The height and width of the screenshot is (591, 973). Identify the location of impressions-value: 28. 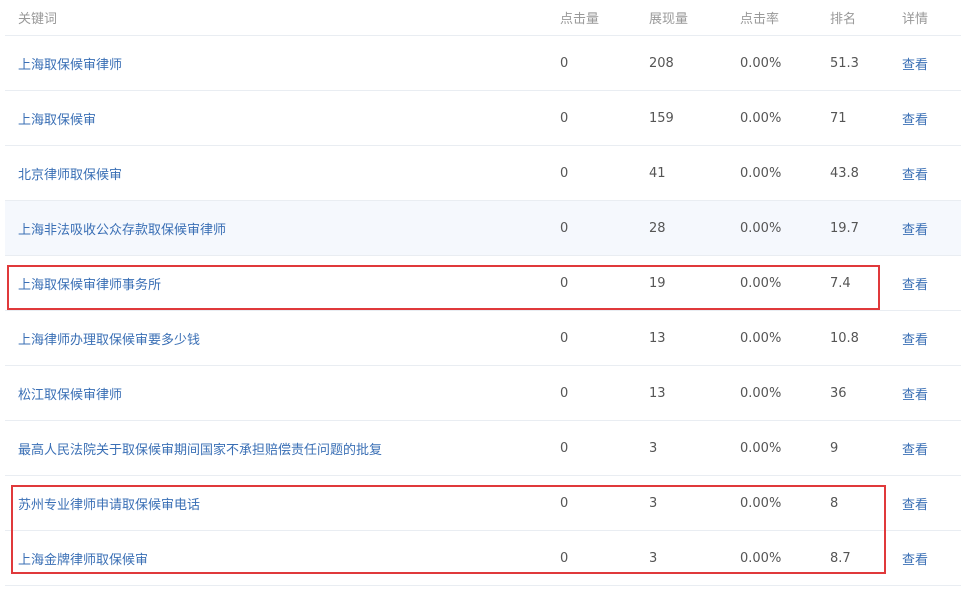
(657, 228).